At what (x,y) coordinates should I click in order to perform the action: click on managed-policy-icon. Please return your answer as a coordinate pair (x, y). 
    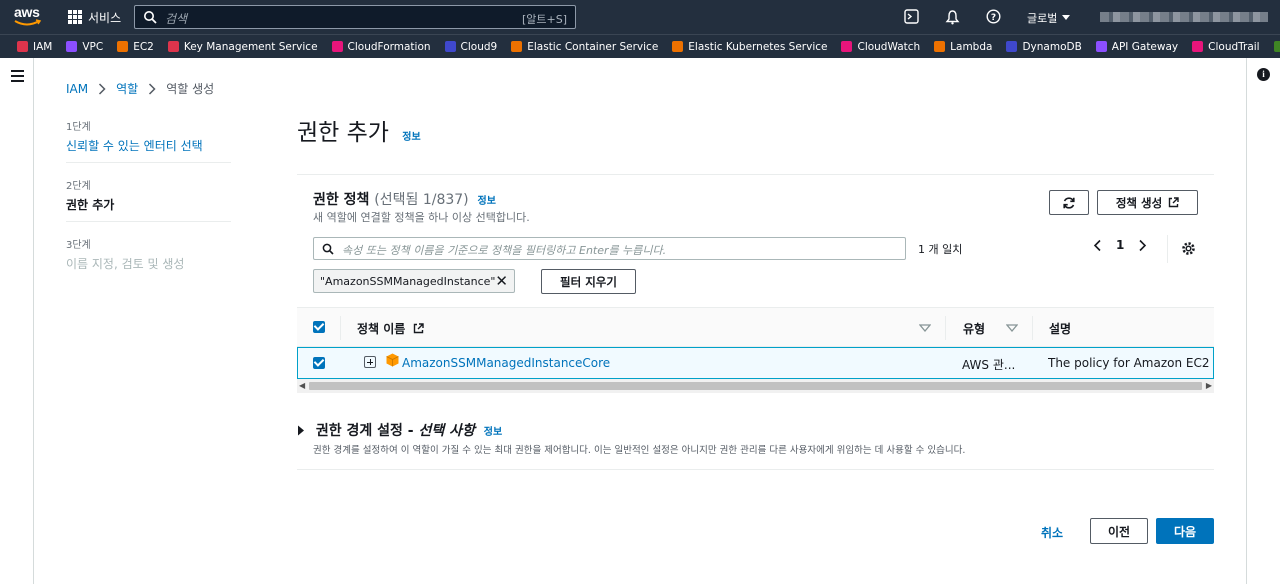
    Looking at the image, I should click on (392, 360).